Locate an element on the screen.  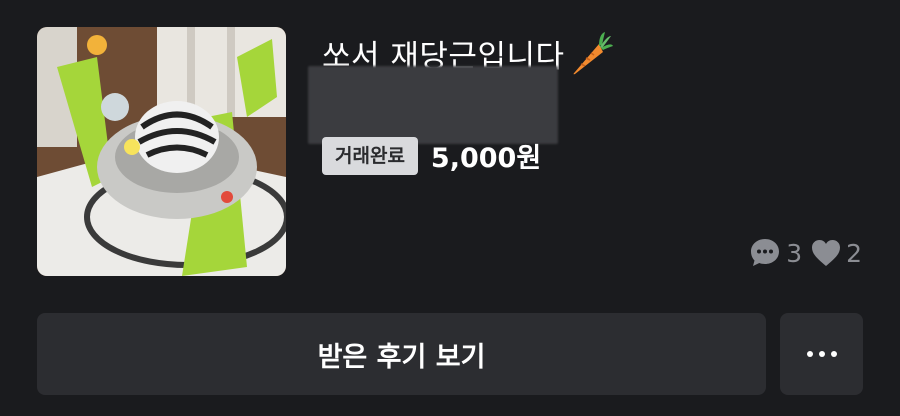
heart-icon is located at coordinates (826, 253).